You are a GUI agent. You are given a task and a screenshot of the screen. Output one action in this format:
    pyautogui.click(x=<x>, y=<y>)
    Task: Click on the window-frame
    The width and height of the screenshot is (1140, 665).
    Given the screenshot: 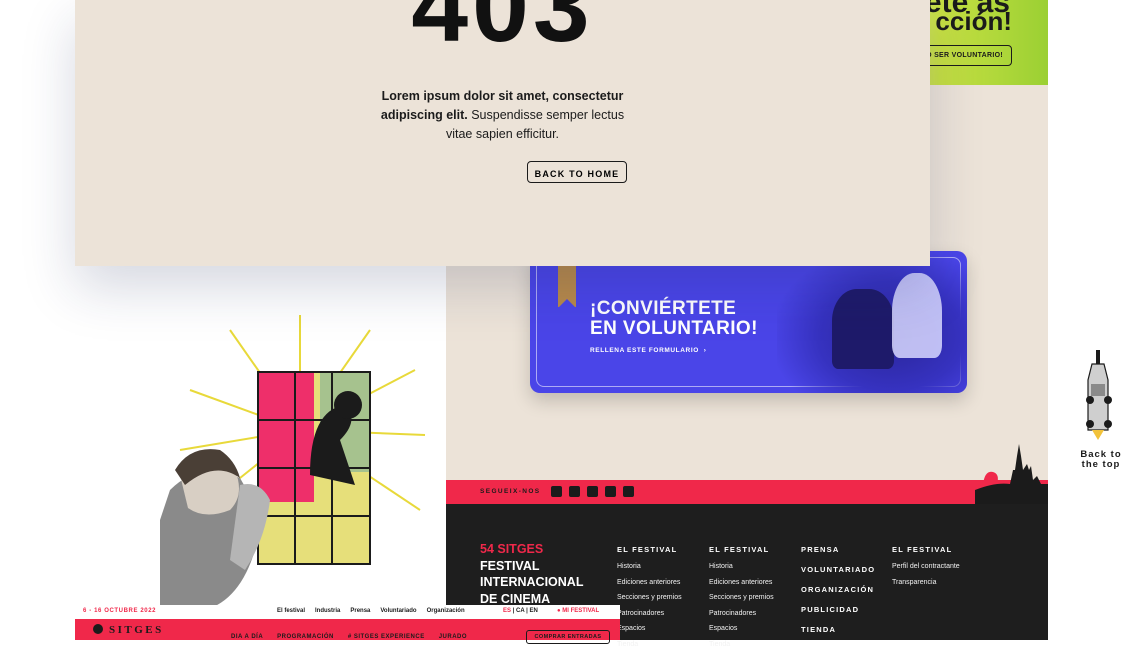 What is the action you would take?
    pyautogui.click(x=314, y=468)
    